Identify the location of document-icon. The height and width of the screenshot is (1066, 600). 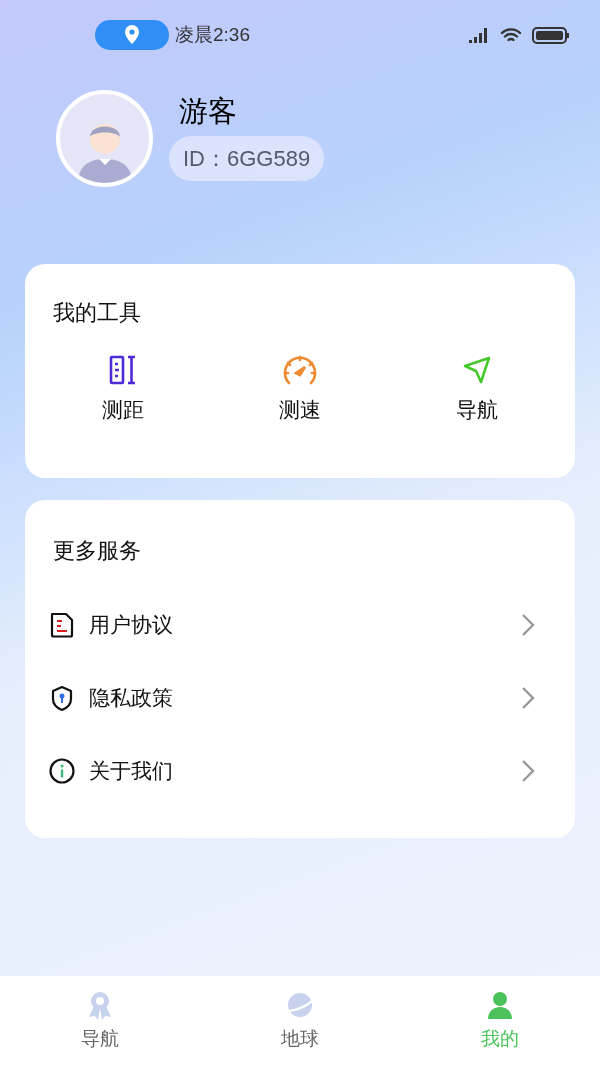
(62, 624).